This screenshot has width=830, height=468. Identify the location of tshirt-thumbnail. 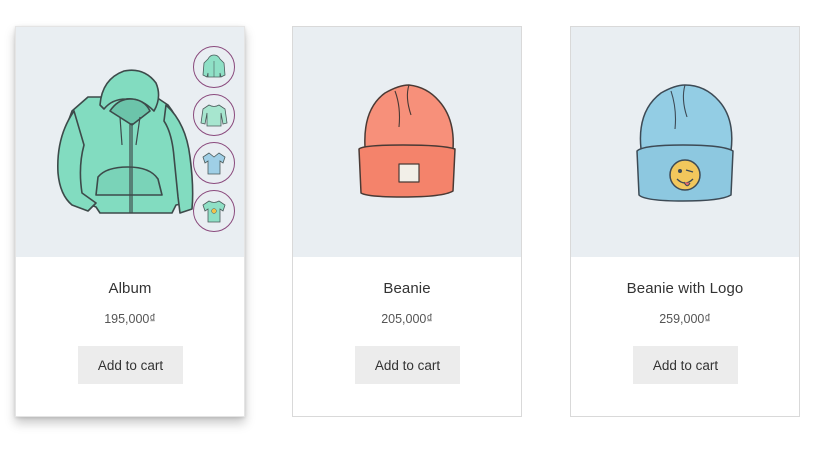
(214, 211).